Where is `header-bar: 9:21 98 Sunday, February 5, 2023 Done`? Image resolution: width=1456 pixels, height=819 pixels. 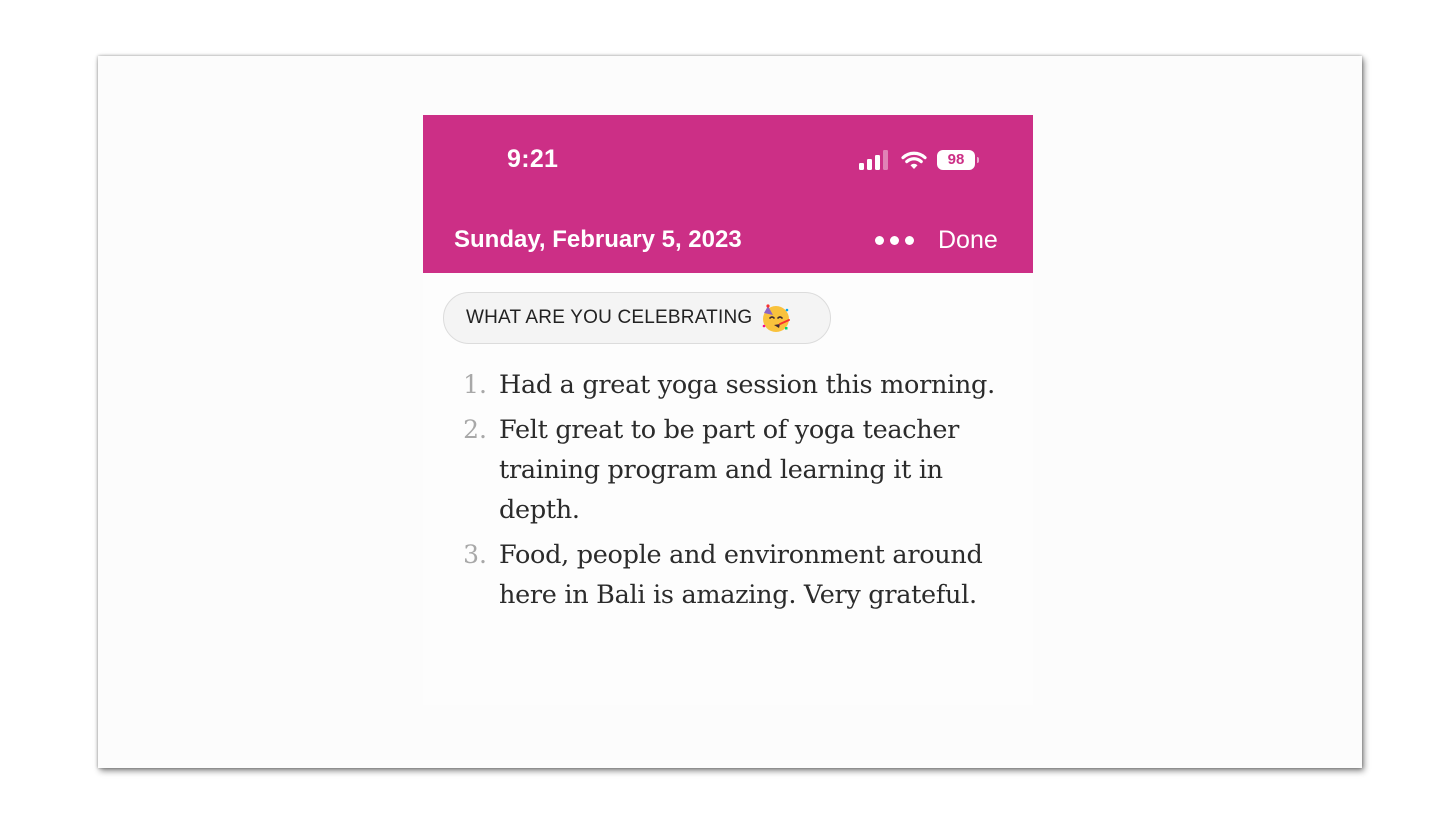 header-bar: 9:21 98 Sunday, February 5, 2023 Done is located at coordinates (728, 194).